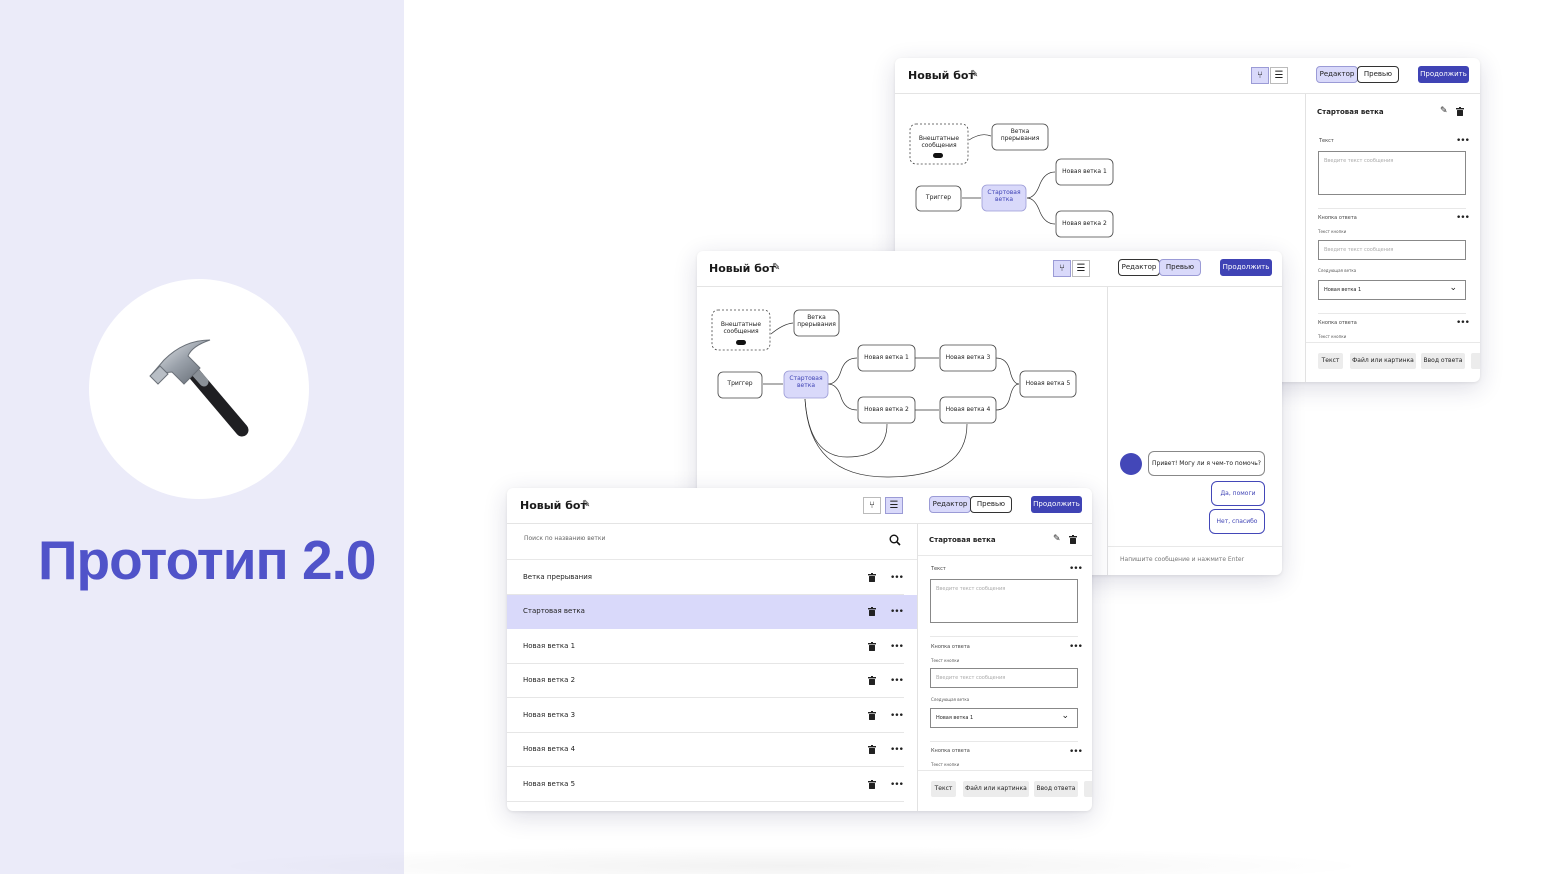  Describe the element at coordinates (207, 560) in the screenshot. I see `slide-title: Прототип 2.0` at that location.